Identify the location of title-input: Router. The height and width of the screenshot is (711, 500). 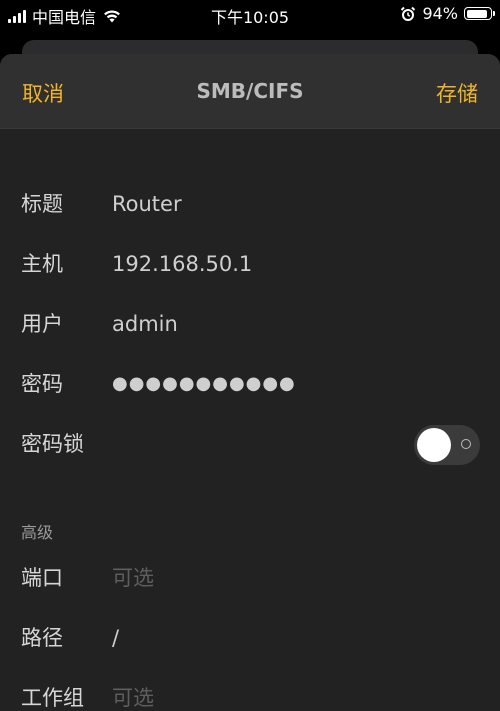
(147, 204).